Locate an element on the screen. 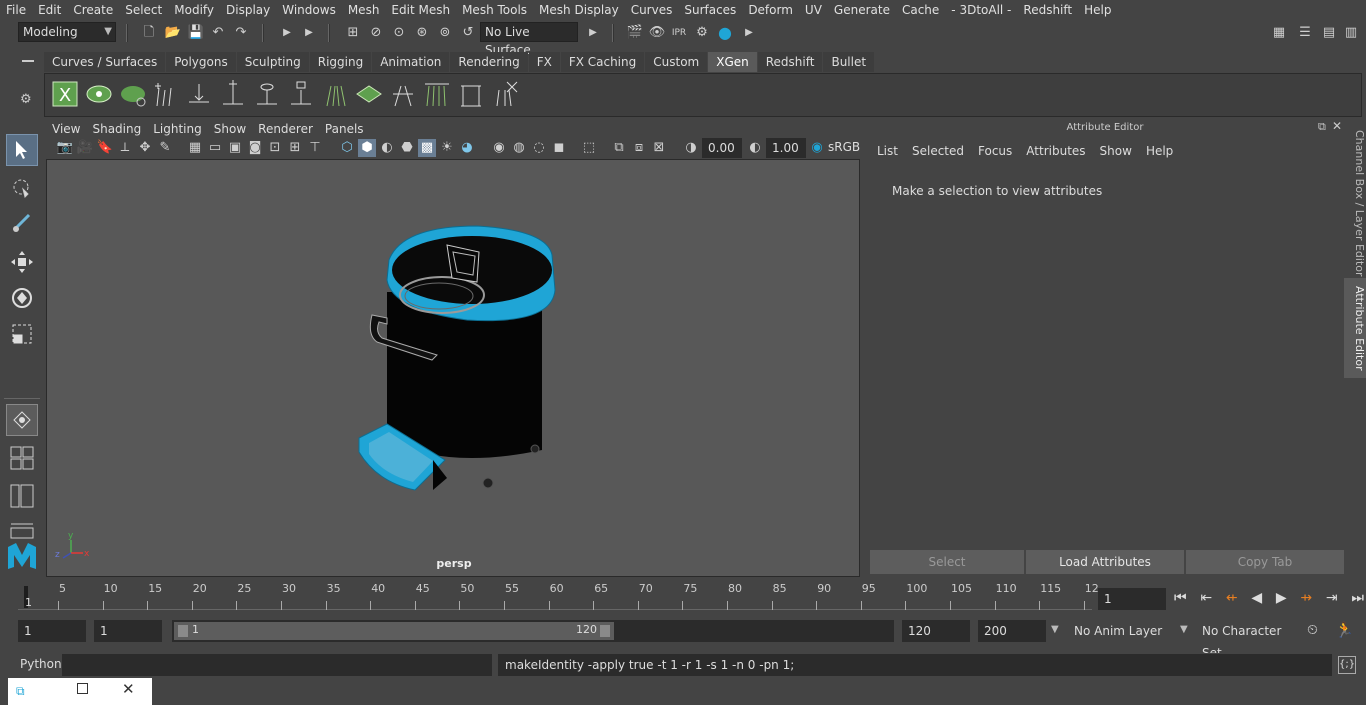 The image size is (1366, 705). snap-surface-icon: ⊚ is located at coordinates (445, 33).